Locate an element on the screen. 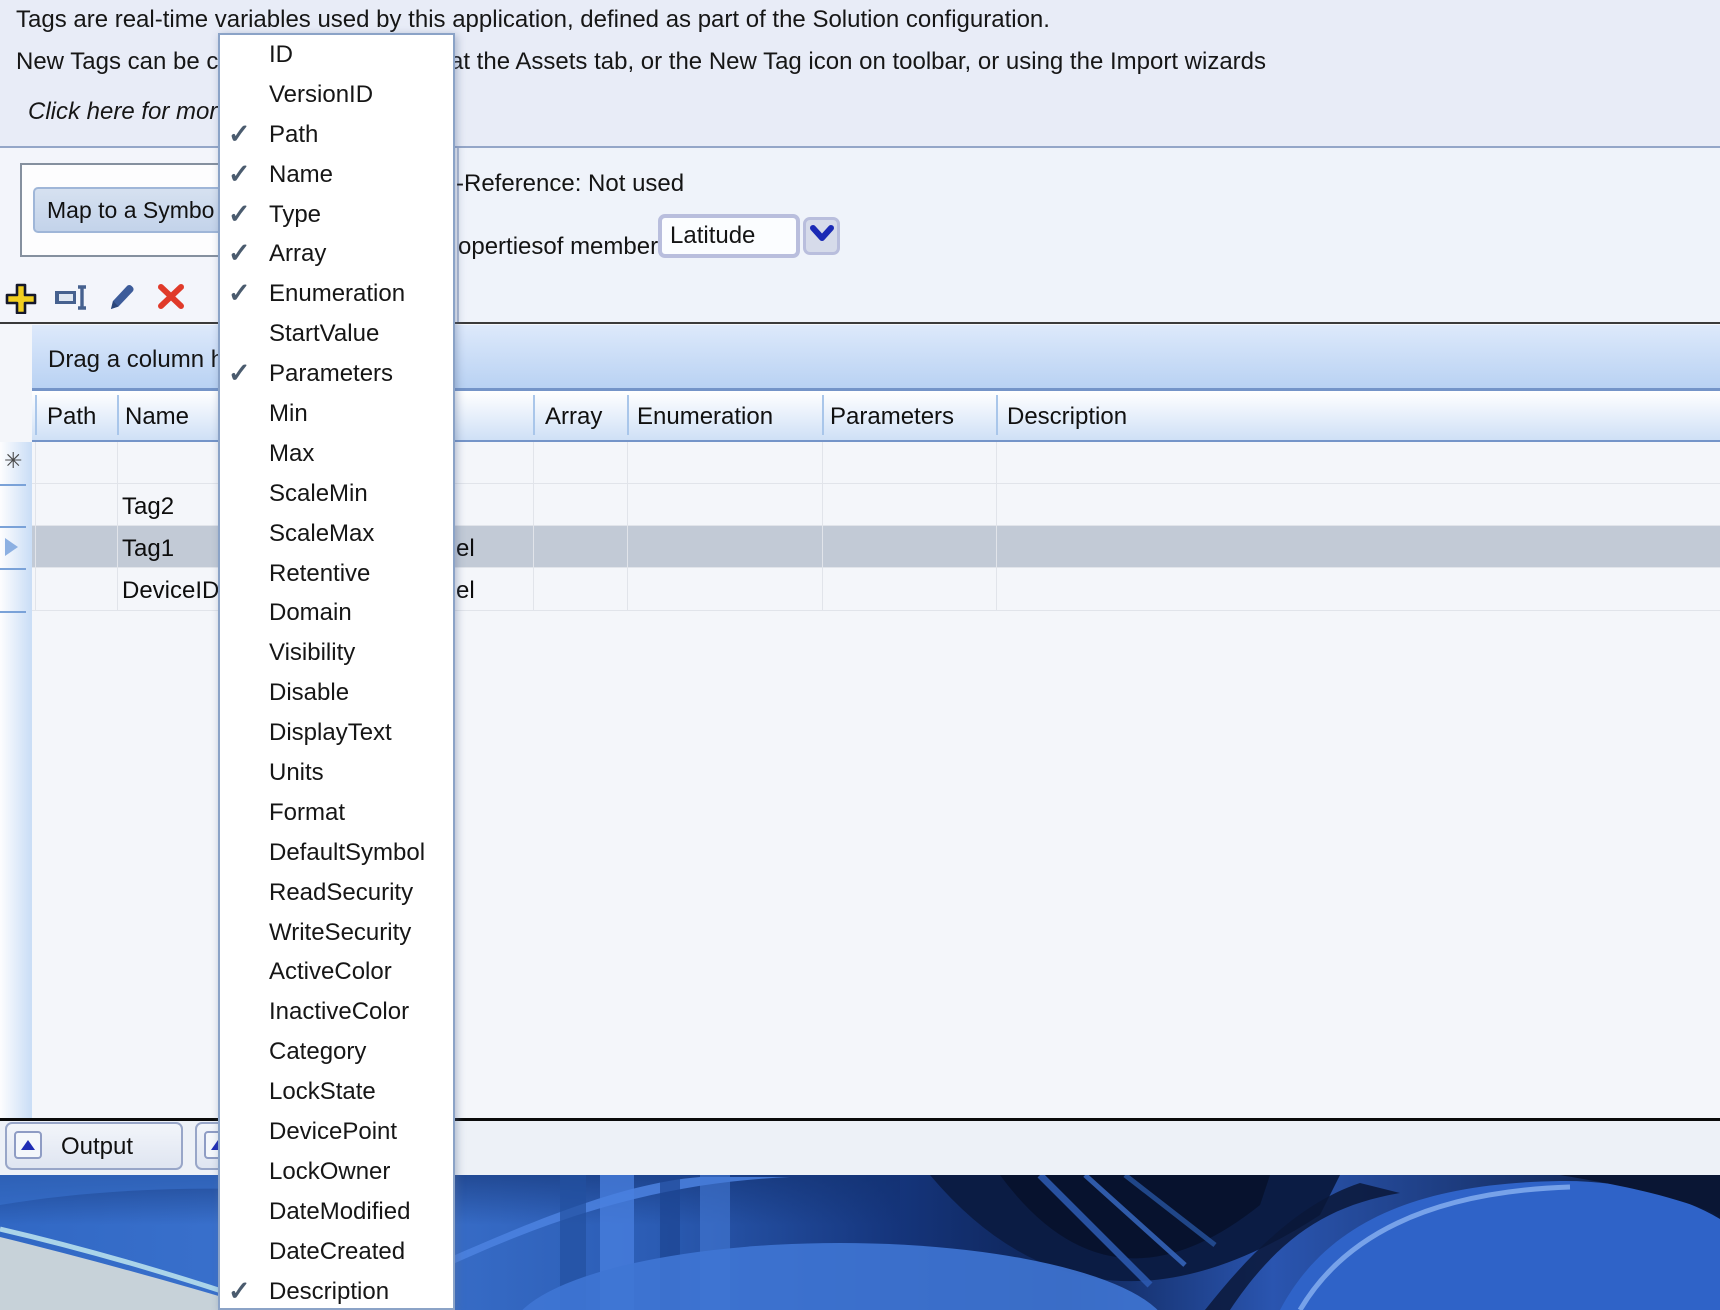 This screenshot has width=1720, height=1310. menu-item-id: ID is located at coordinates (336, 55).